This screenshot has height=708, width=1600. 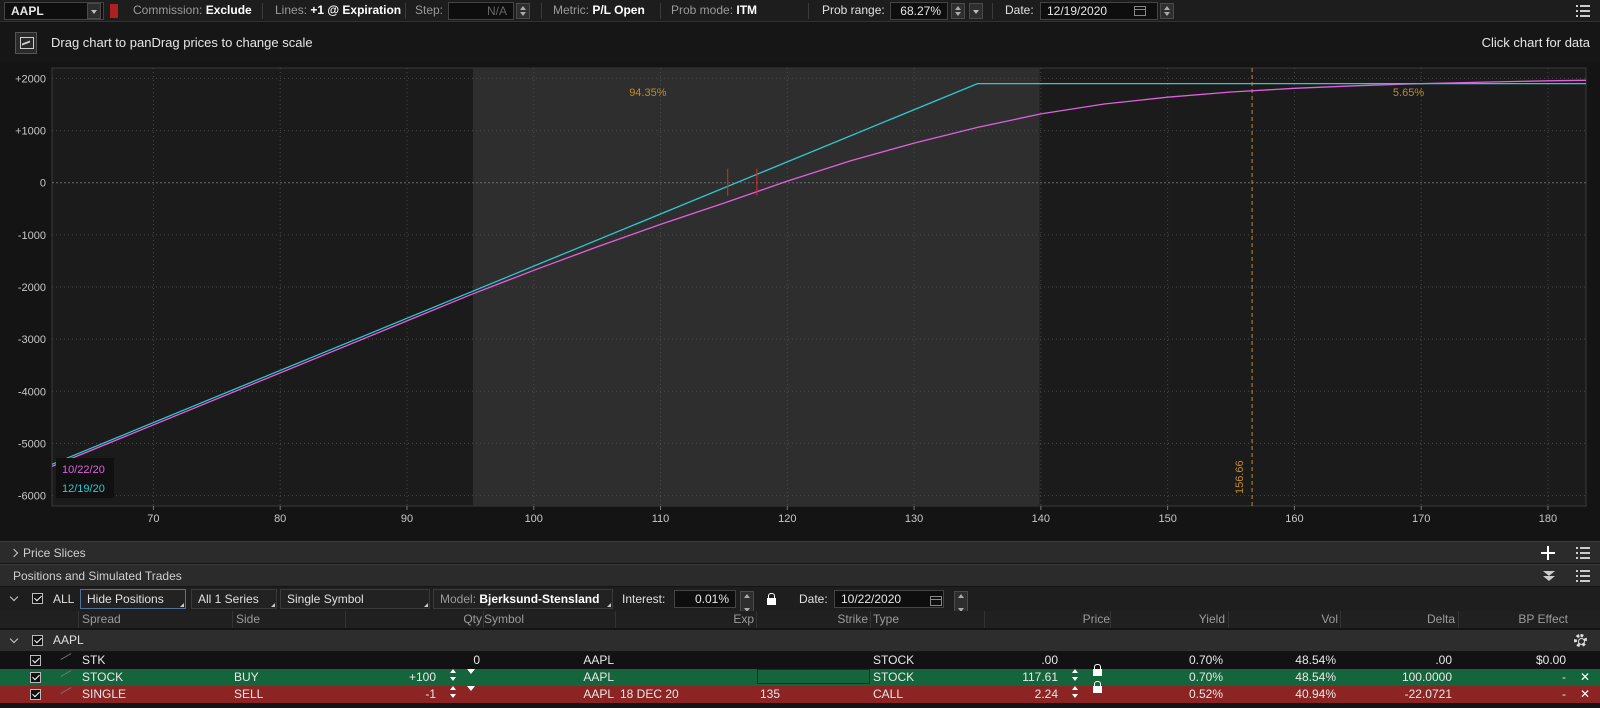 What do you see at coordinates (571, 10) in the screenshot?
I see `metric-label: Metric:` at bounding box center [571, 10].